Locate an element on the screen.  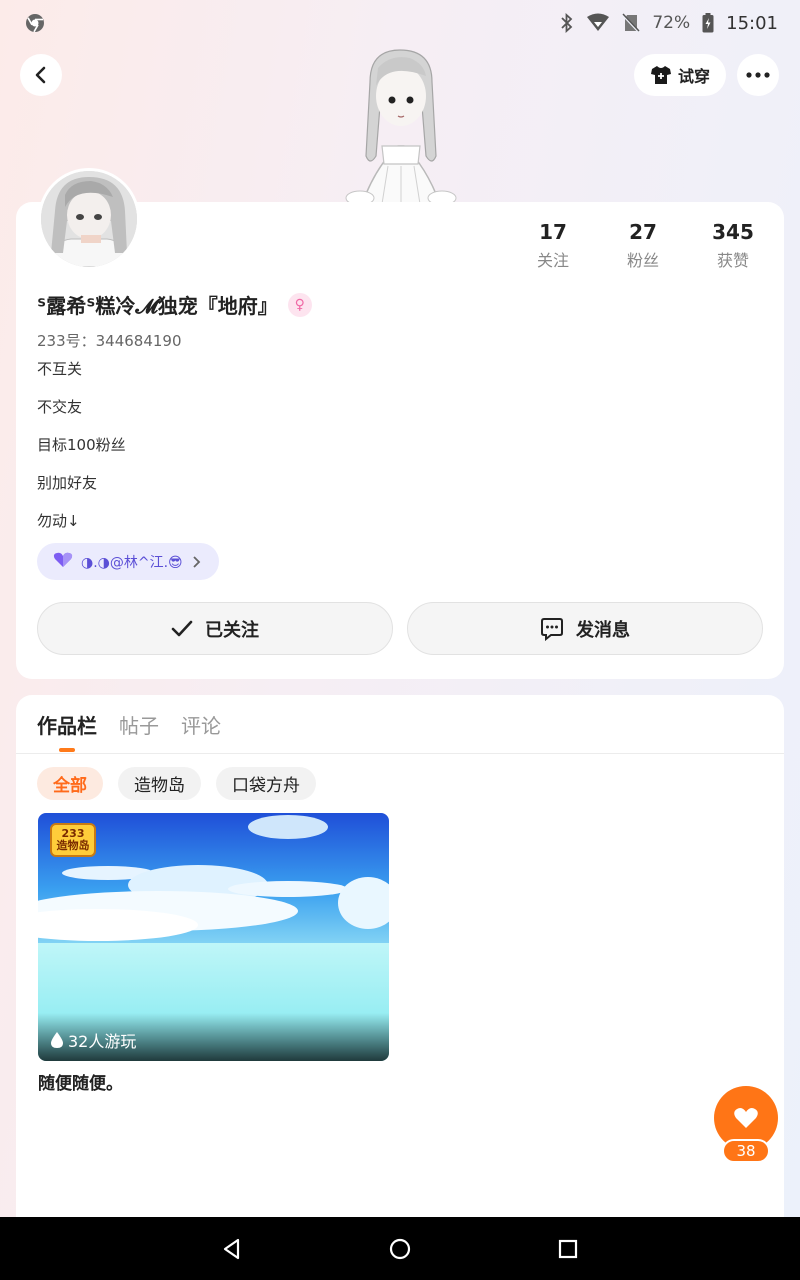
filter-chips: 全部 造物岛 口袋方舟 is located at coordinates (176, 783).